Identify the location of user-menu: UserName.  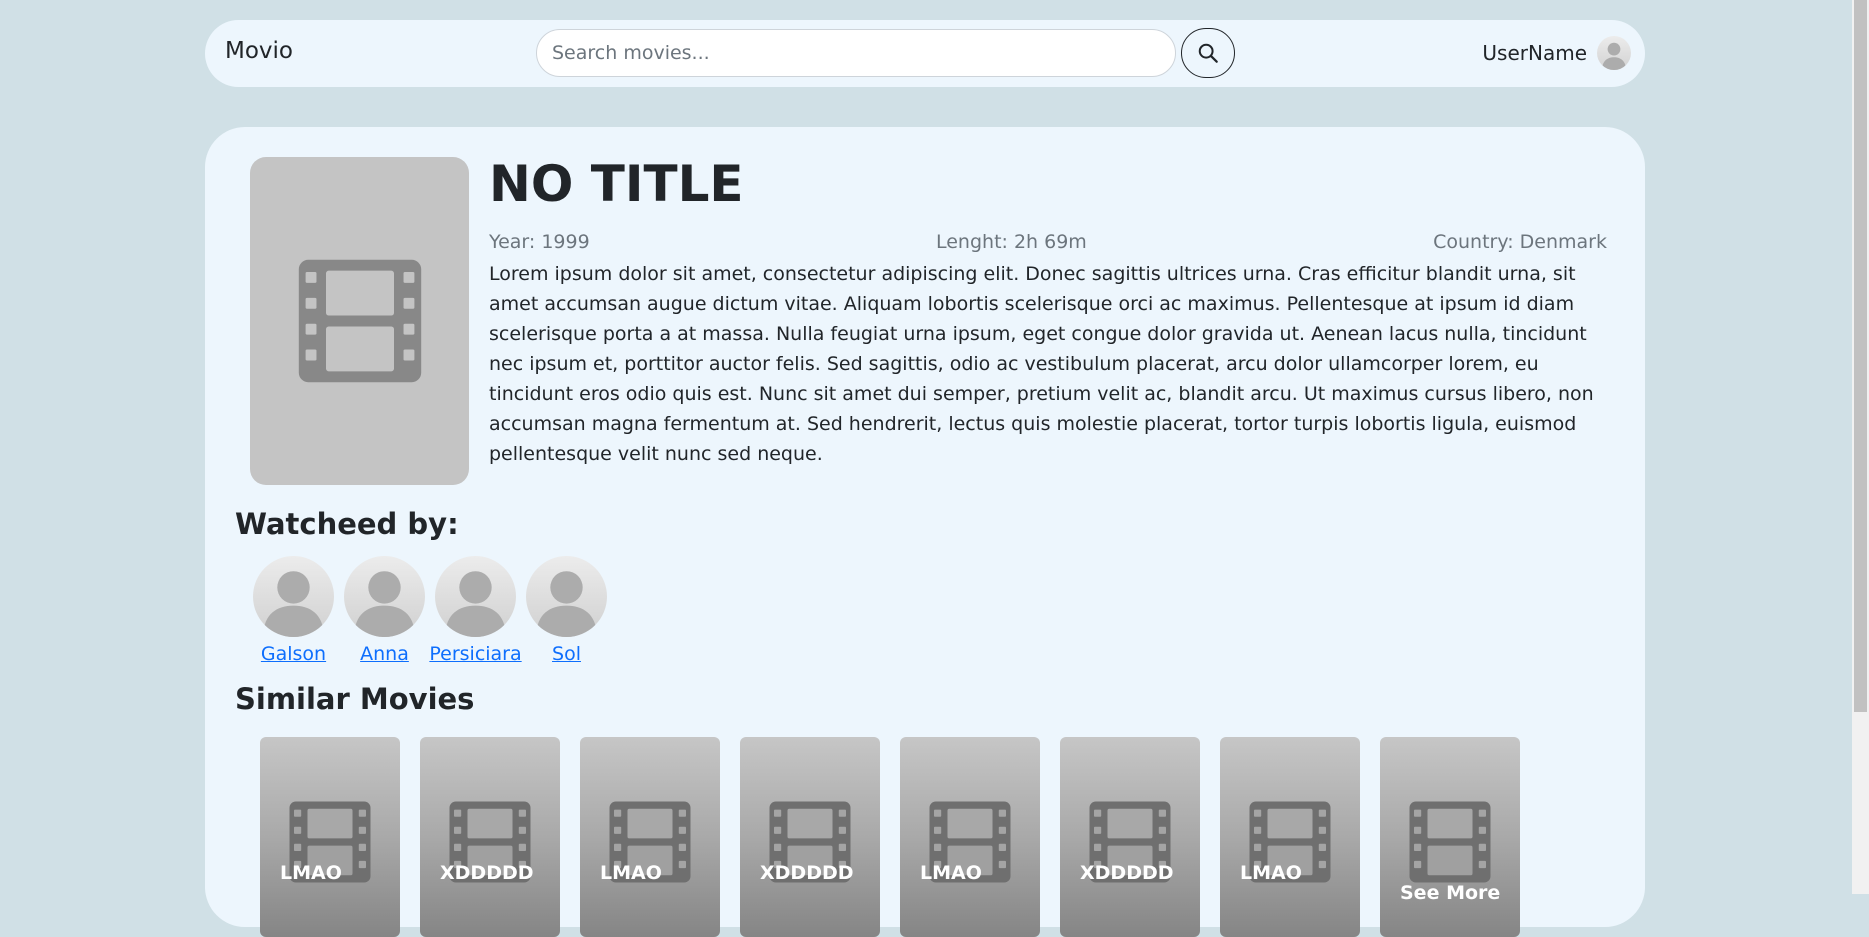
(1556, 53).